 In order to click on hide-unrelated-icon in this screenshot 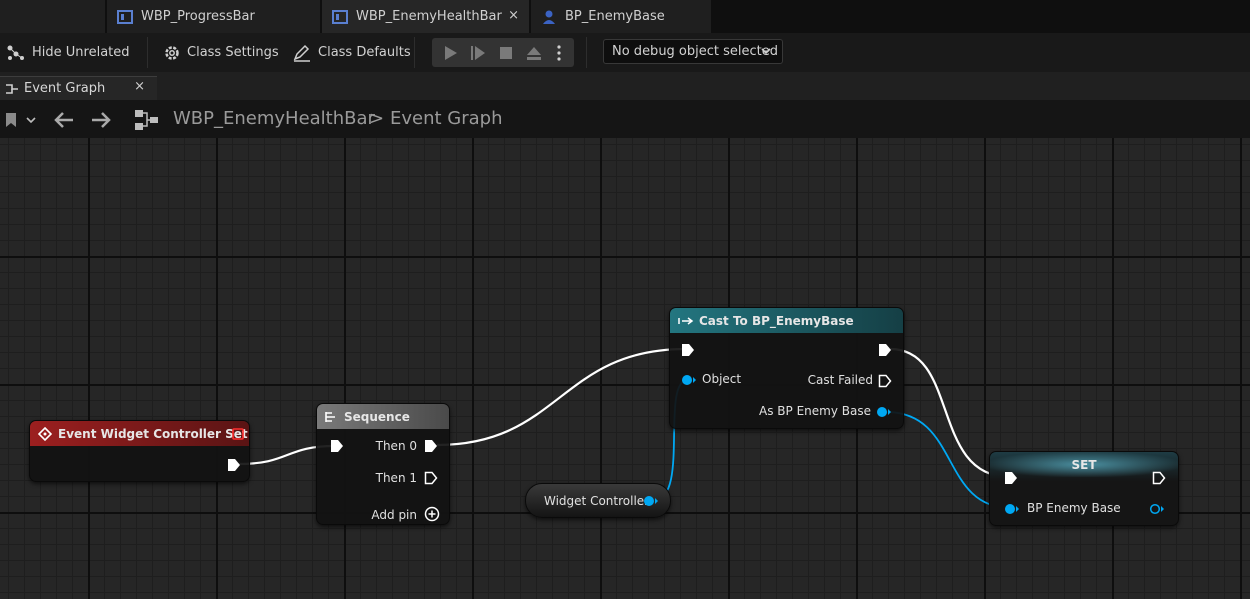, I will do `click(15, 52)`.